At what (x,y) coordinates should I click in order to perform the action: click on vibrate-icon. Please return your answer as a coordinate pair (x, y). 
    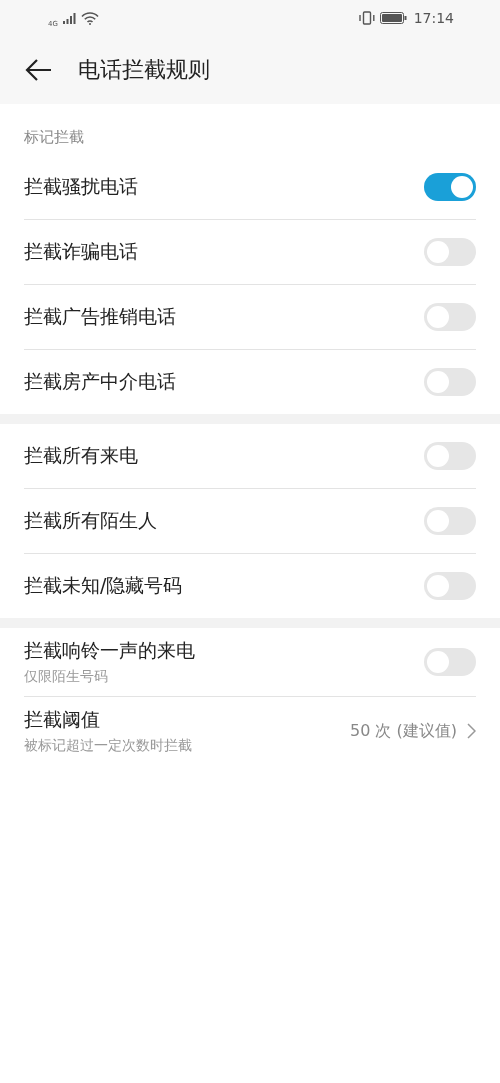
    Looking at the image, I should click on (366, 18).